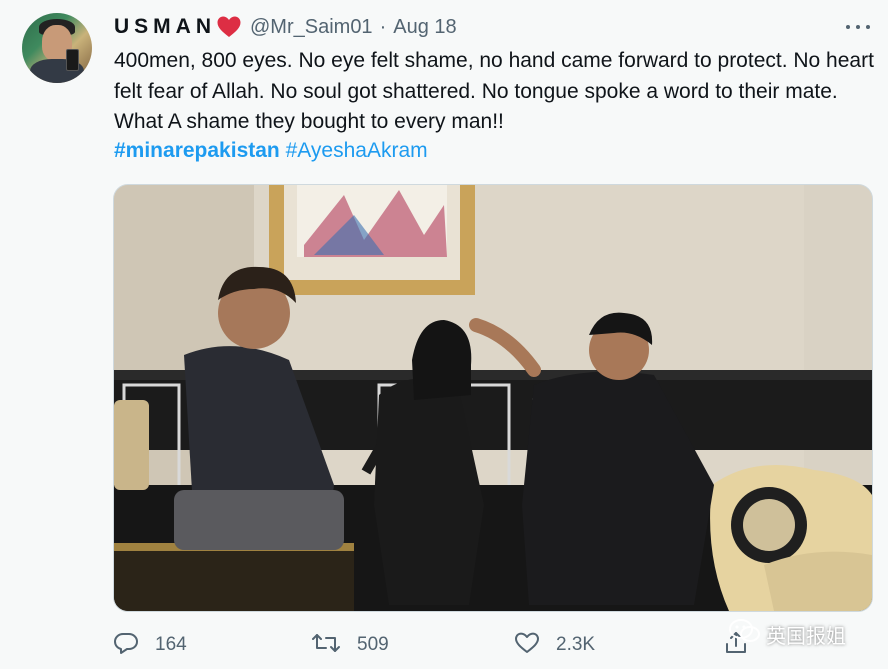 Image resolution: width=888 pixels, height=669 pixels. What do you see at coordinates (373, 644) in the screenshot?
I see `retweet-count: 509` at bounding box center [373, 644].